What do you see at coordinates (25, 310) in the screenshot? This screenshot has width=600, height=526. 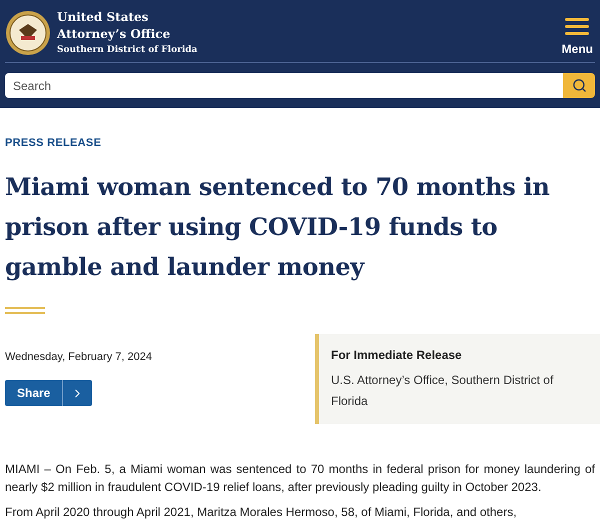 I see `accent-rule` at bounding box center [25, 310].